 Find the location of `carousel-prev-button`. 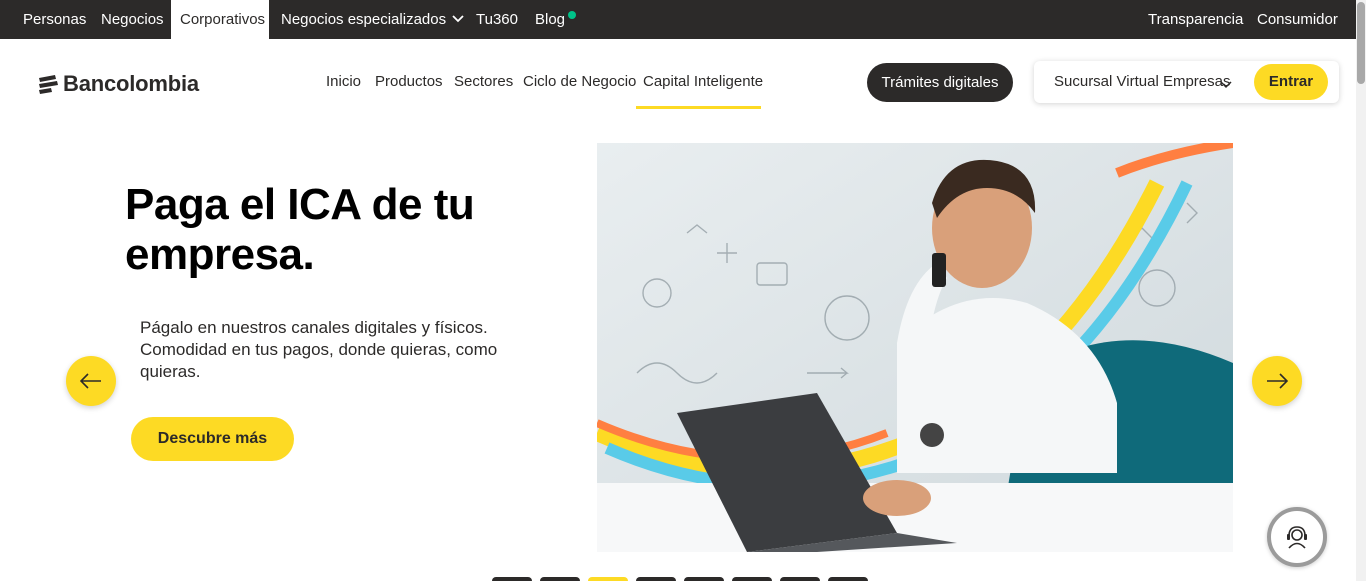

carousel-prev-button is located at coordinates (91, 381).